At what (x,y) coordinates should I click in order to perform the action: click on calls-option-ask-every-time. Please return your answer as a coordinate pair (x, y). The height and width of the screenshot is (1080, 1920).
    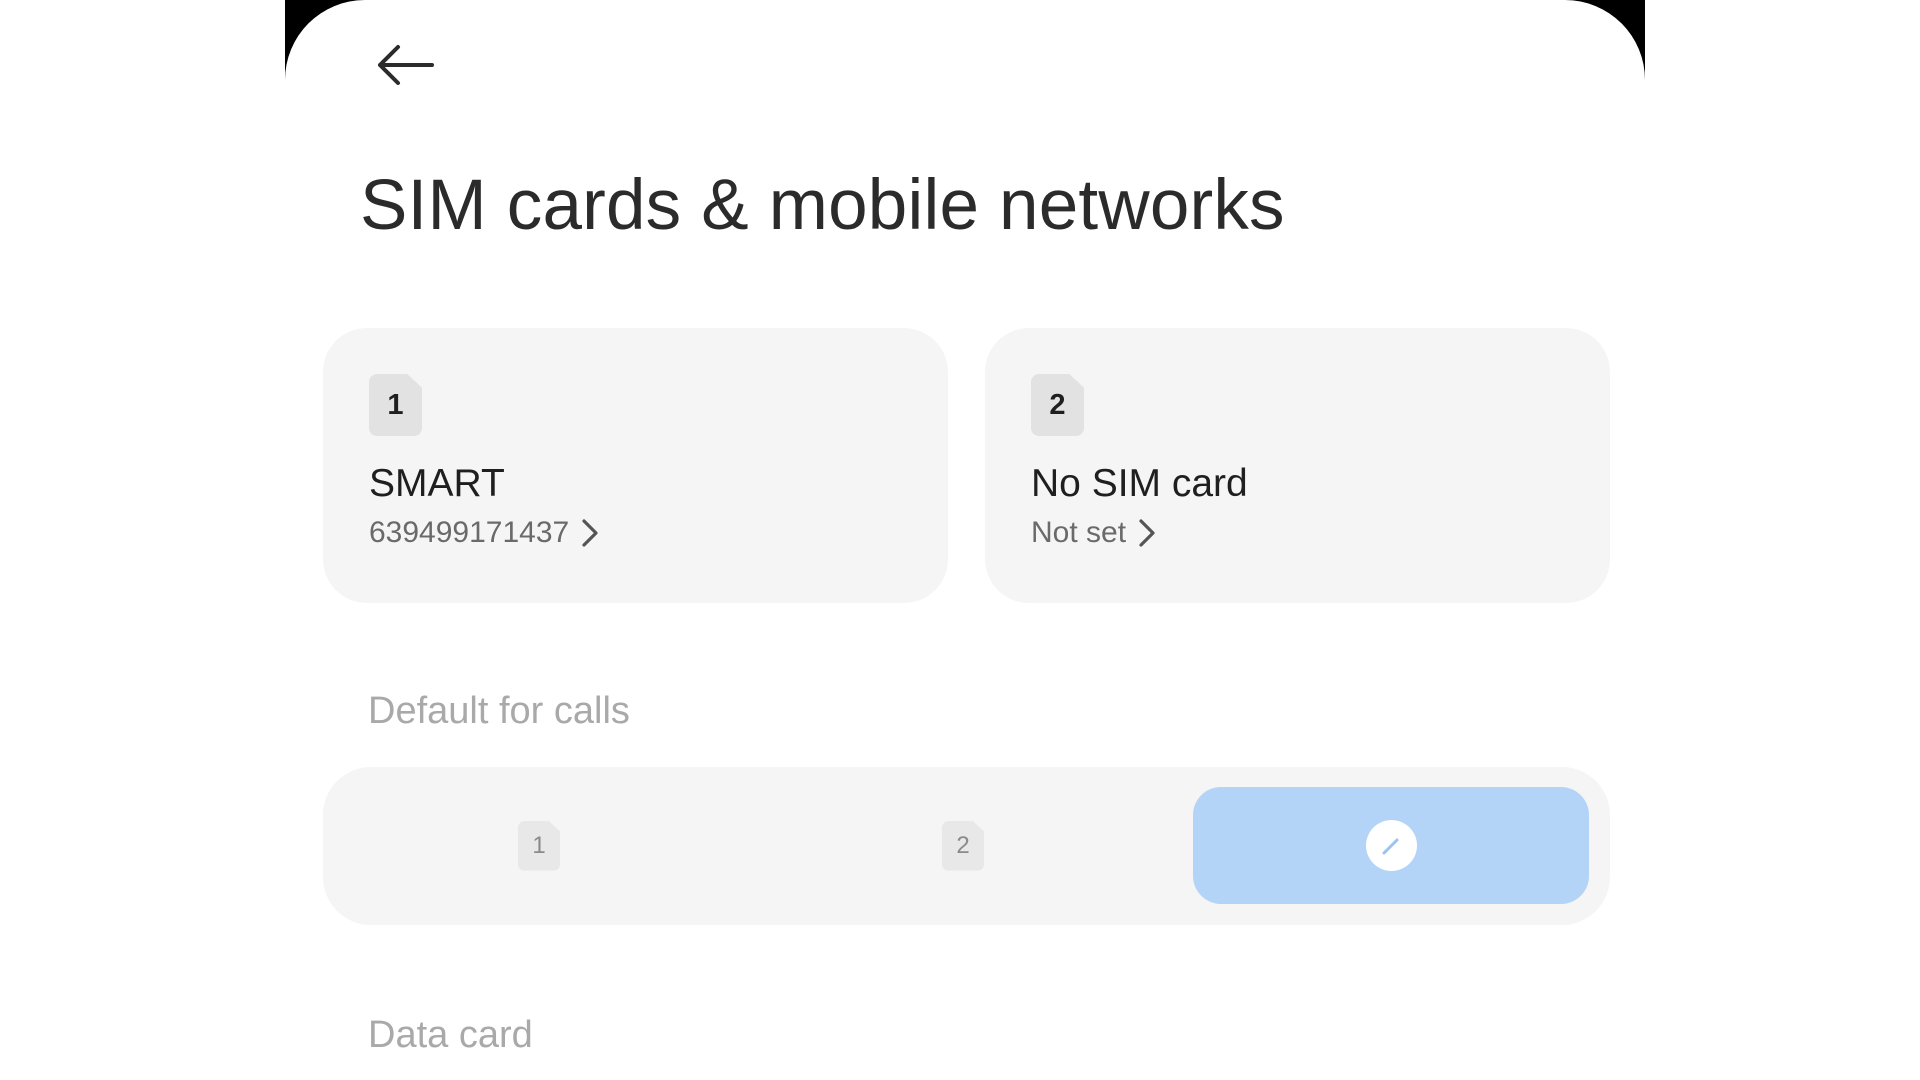
    Looking at the image, I should click on (1391, 845).